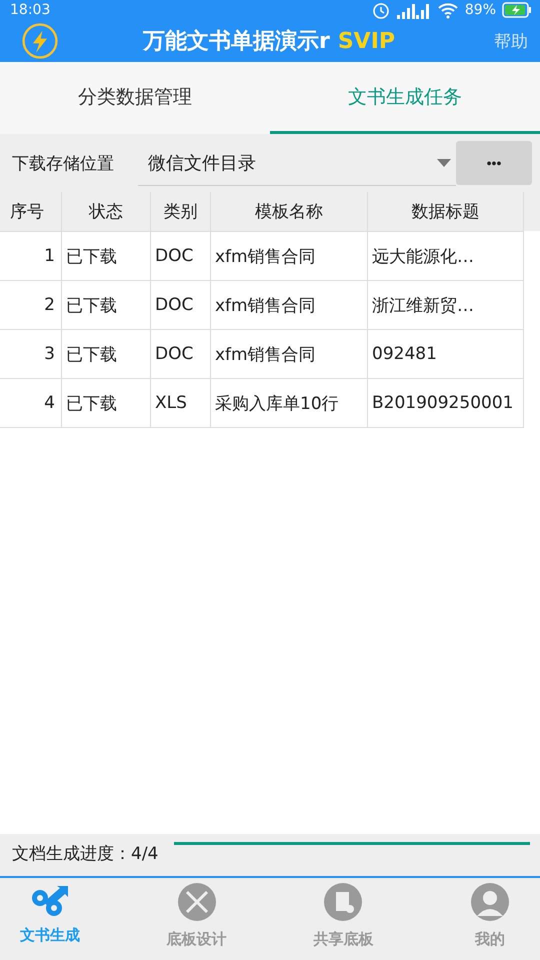 The height and width of the screenshot is (960, 540). I want to click on column-header: 状态, so click(106, 212).